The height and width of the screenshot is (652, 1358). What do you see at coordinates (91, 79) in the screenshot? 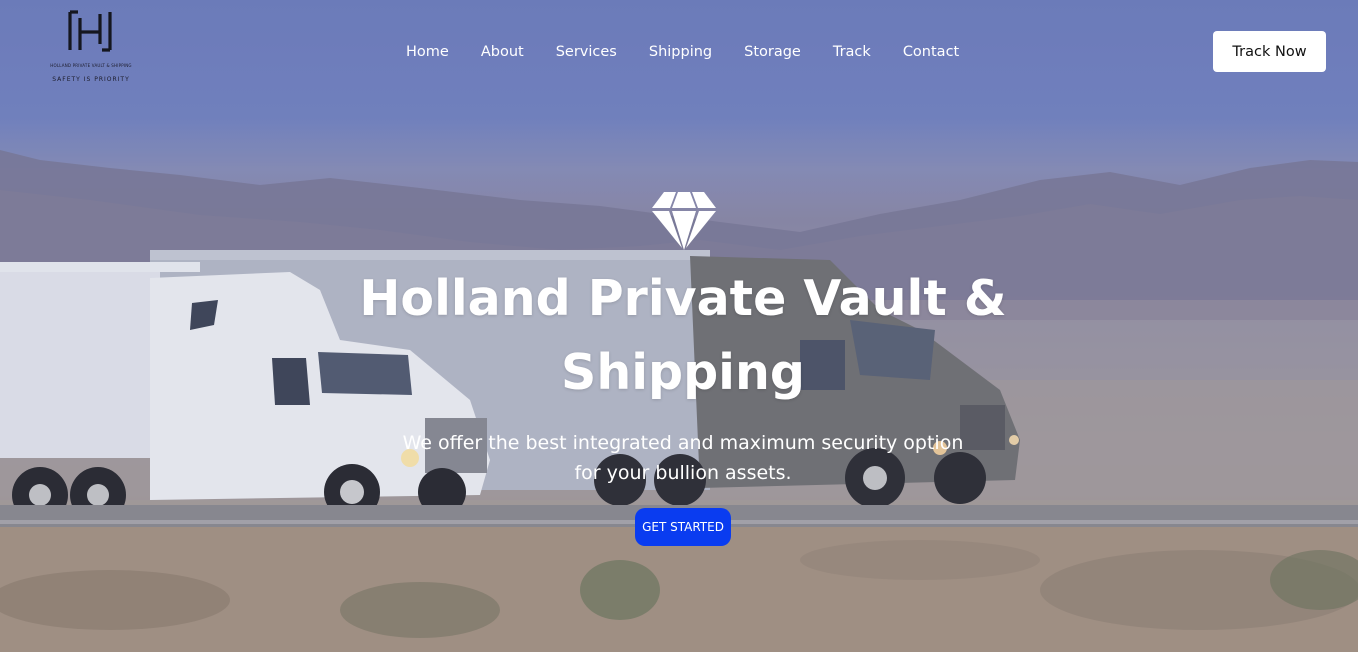
I see `brand-motto: SAFETY IS PRIORITY` at bounding box center [91, 79].